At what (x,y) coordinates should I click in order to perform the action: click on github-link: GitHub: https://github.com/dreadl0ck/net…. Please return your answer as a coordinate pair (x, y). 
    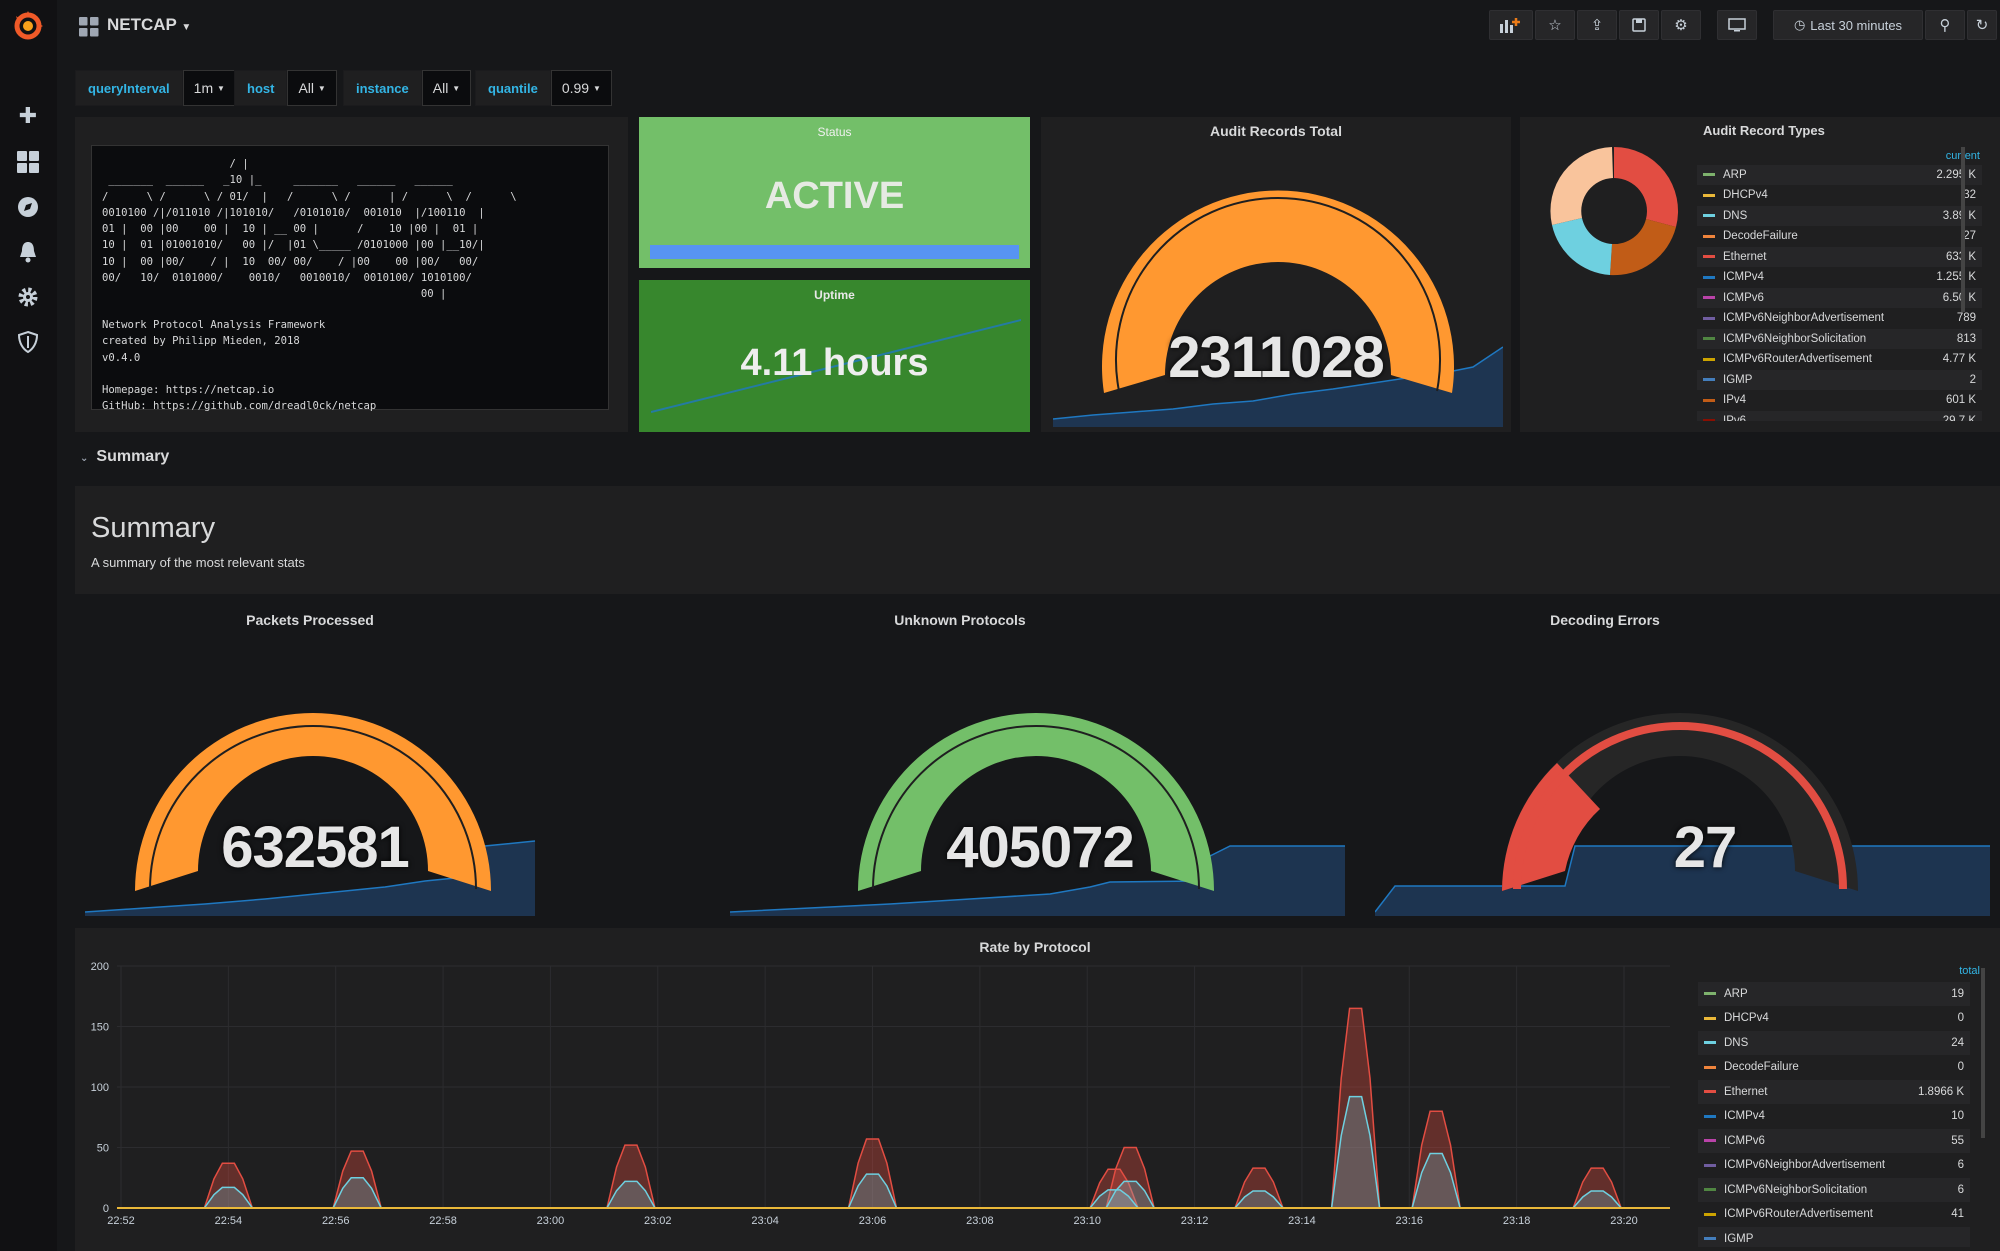
    Looking at the image, I should click on (350, 406).